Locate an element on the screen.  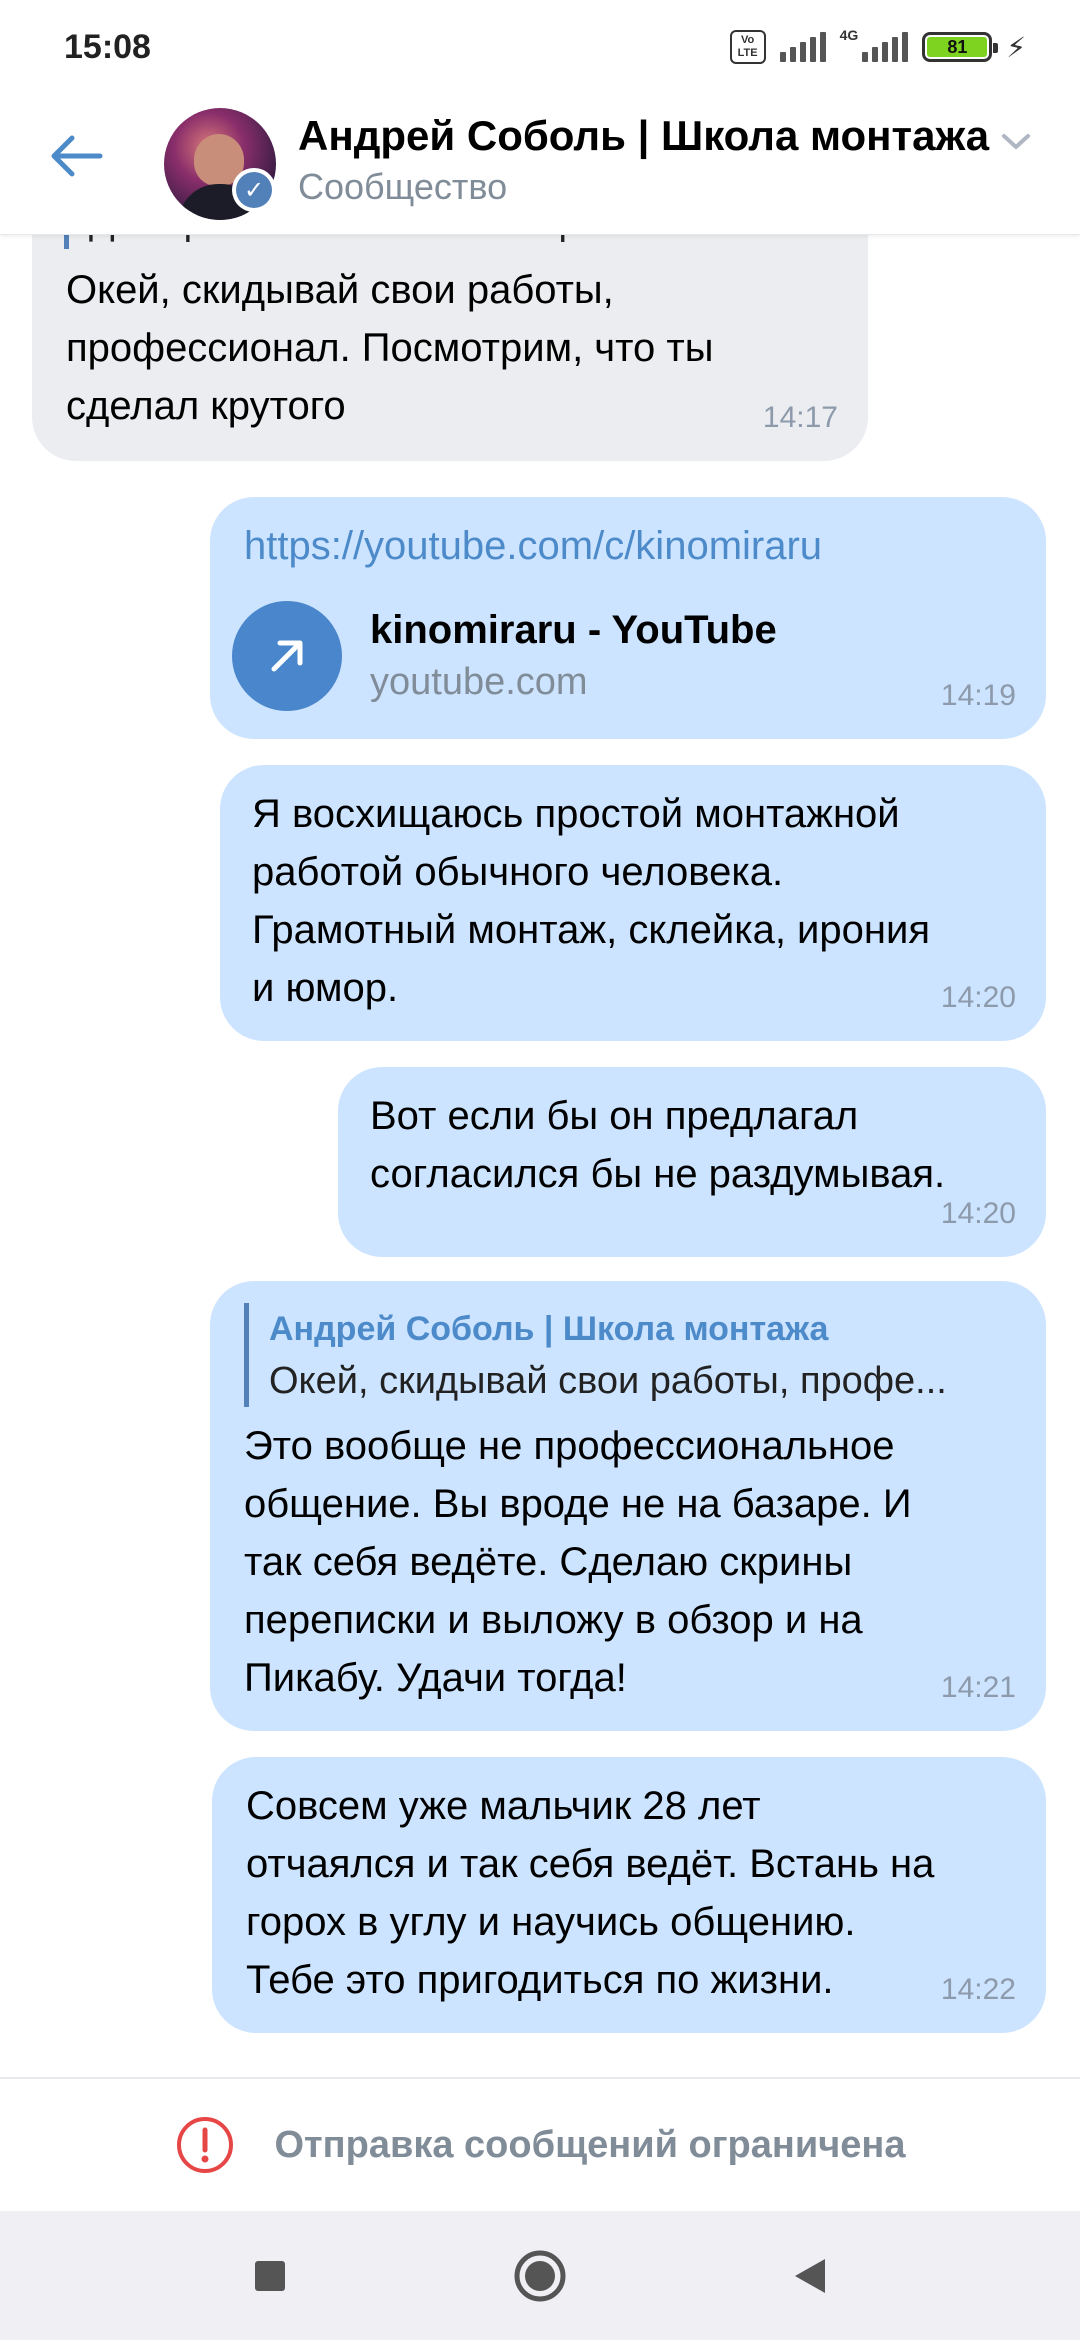
verified-badge: ✓ is located at coordinates (254, 190).